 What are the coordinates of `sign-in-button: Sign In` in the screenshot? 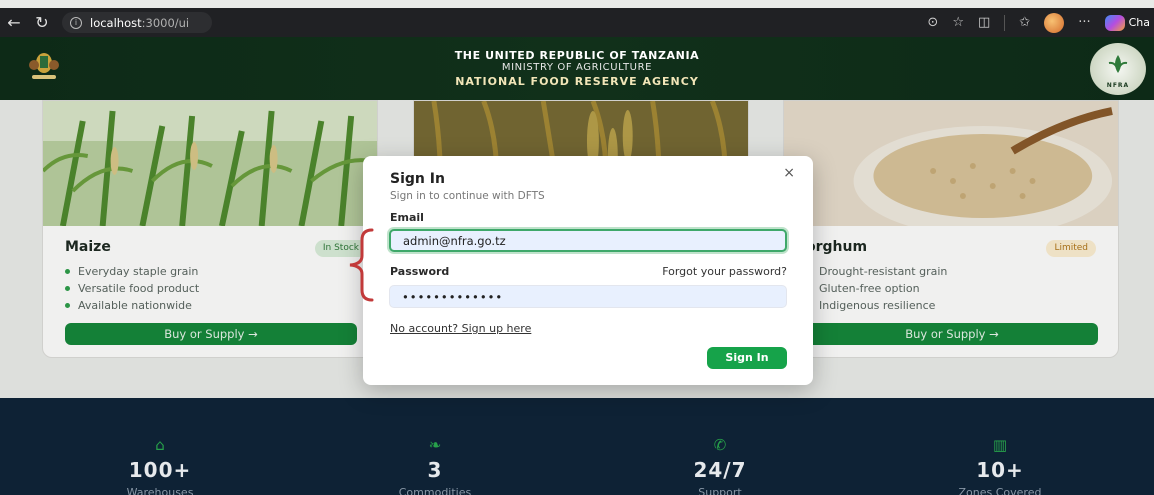 It's located at (747, 358).